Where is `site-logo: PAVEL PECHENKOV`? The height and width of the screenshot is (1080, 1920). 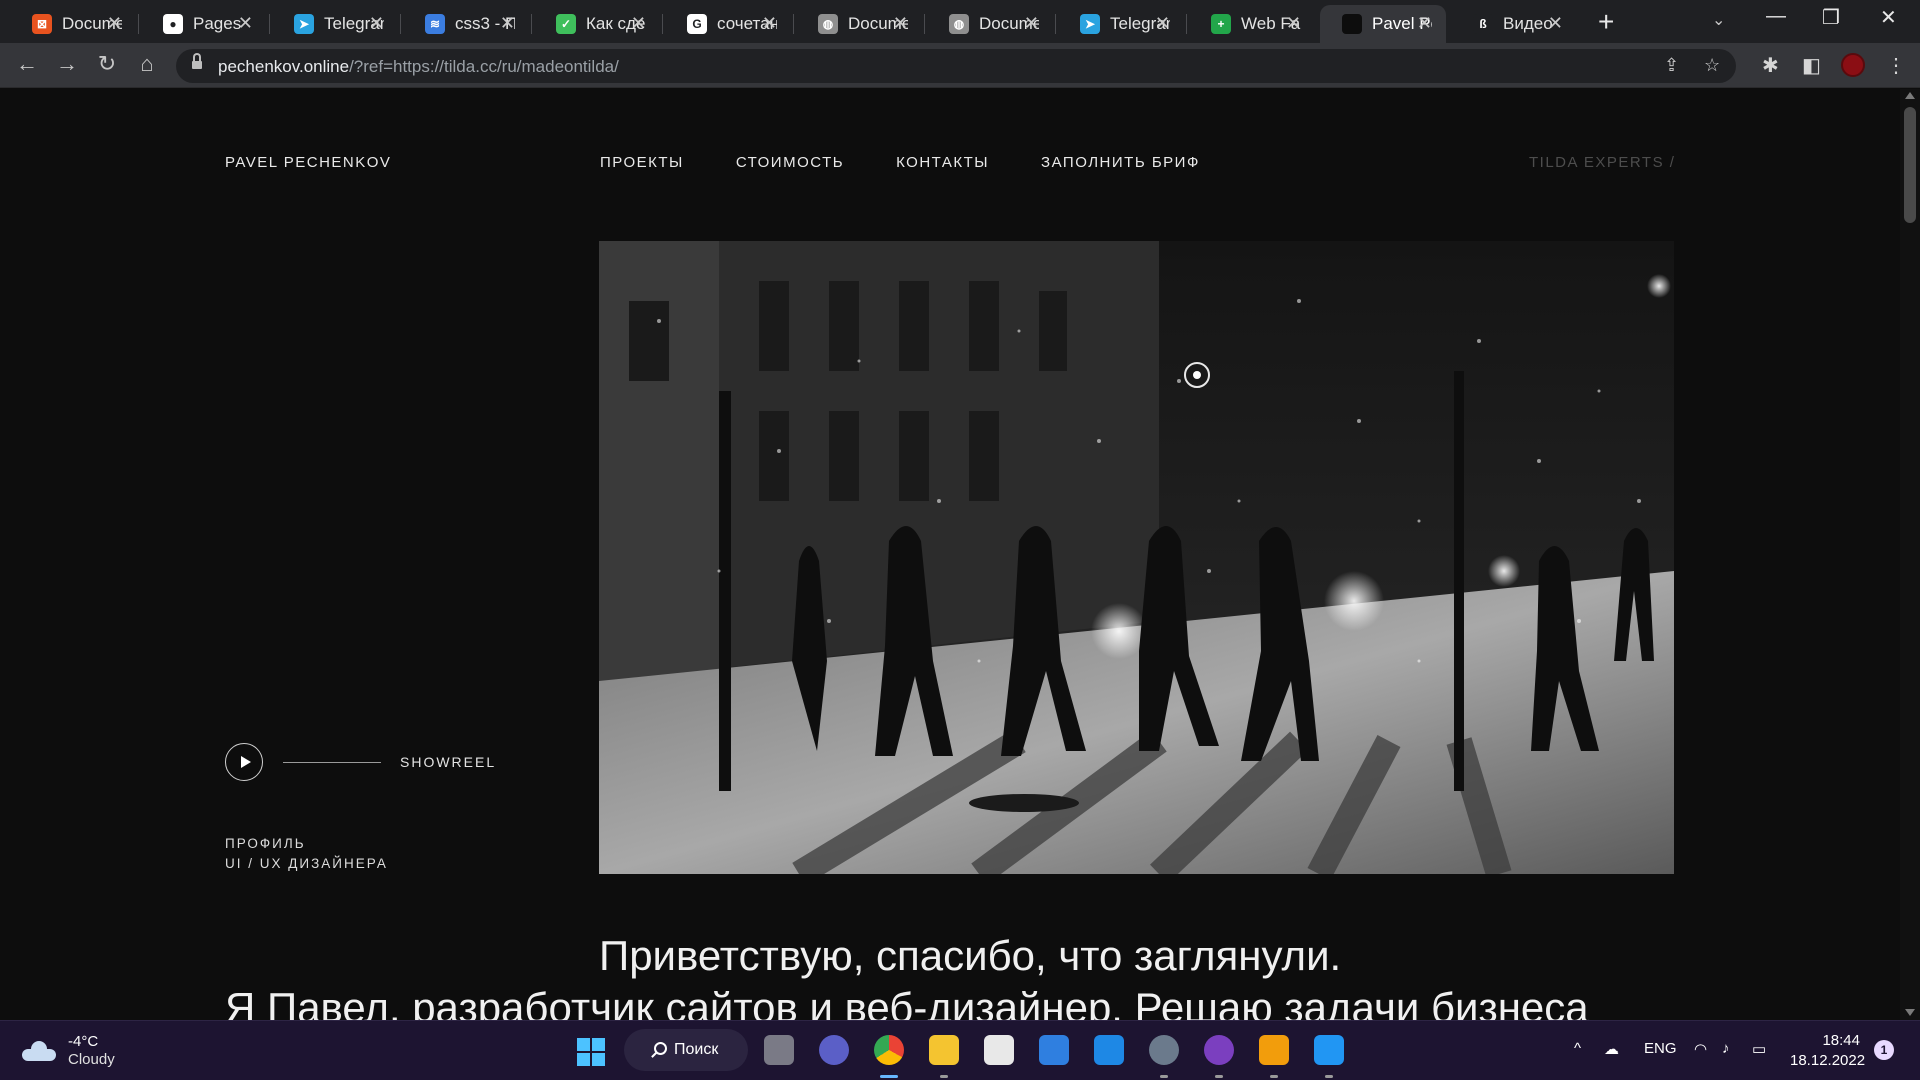 site-logo: PAVEL PECHENKOV is located at coordinates (308, 162).